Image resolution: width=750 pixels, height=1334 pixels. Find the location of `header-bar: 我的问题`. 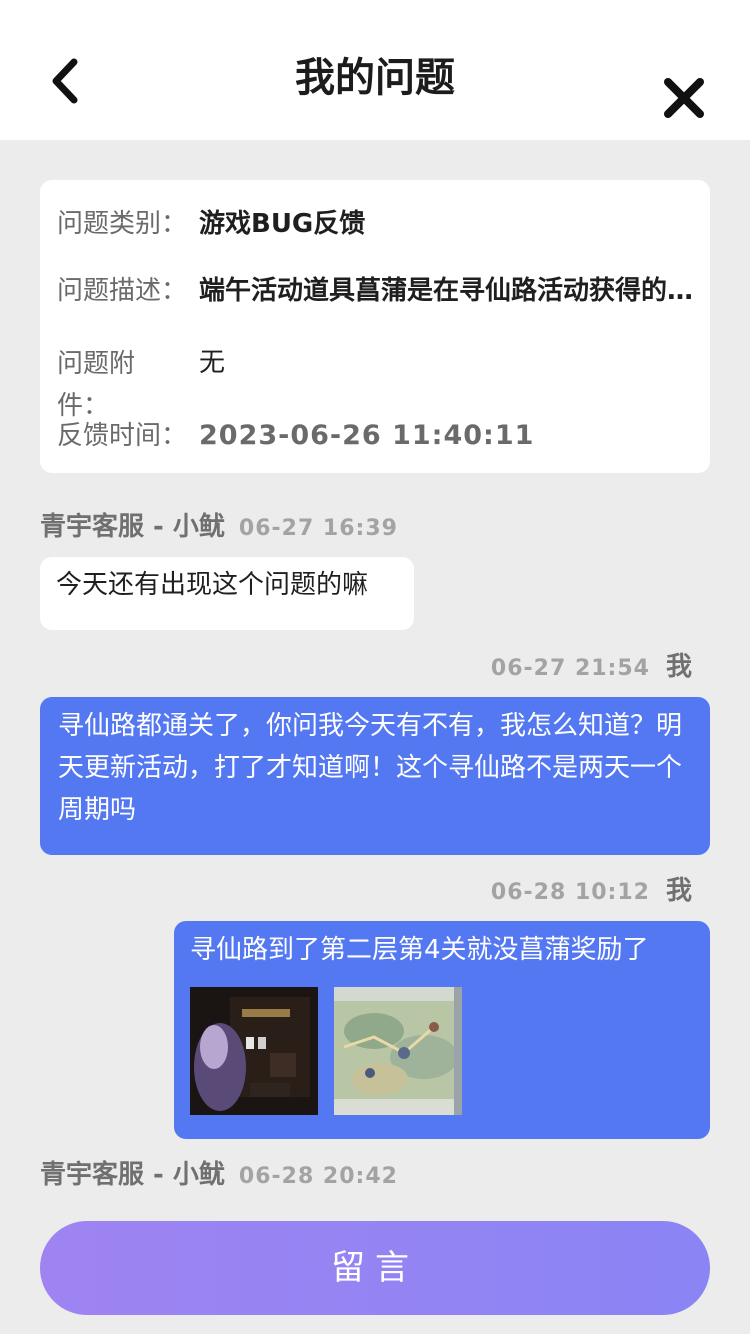

header-bar: 我的问题 is located at coordinates (375, 70).